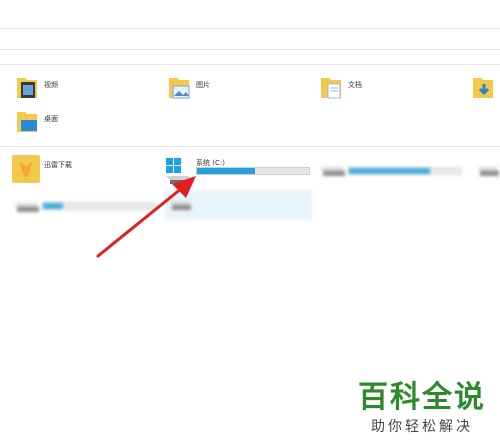 The image size is (500, 445). I want to click on red-arrow-annotation, so click(146, 217).